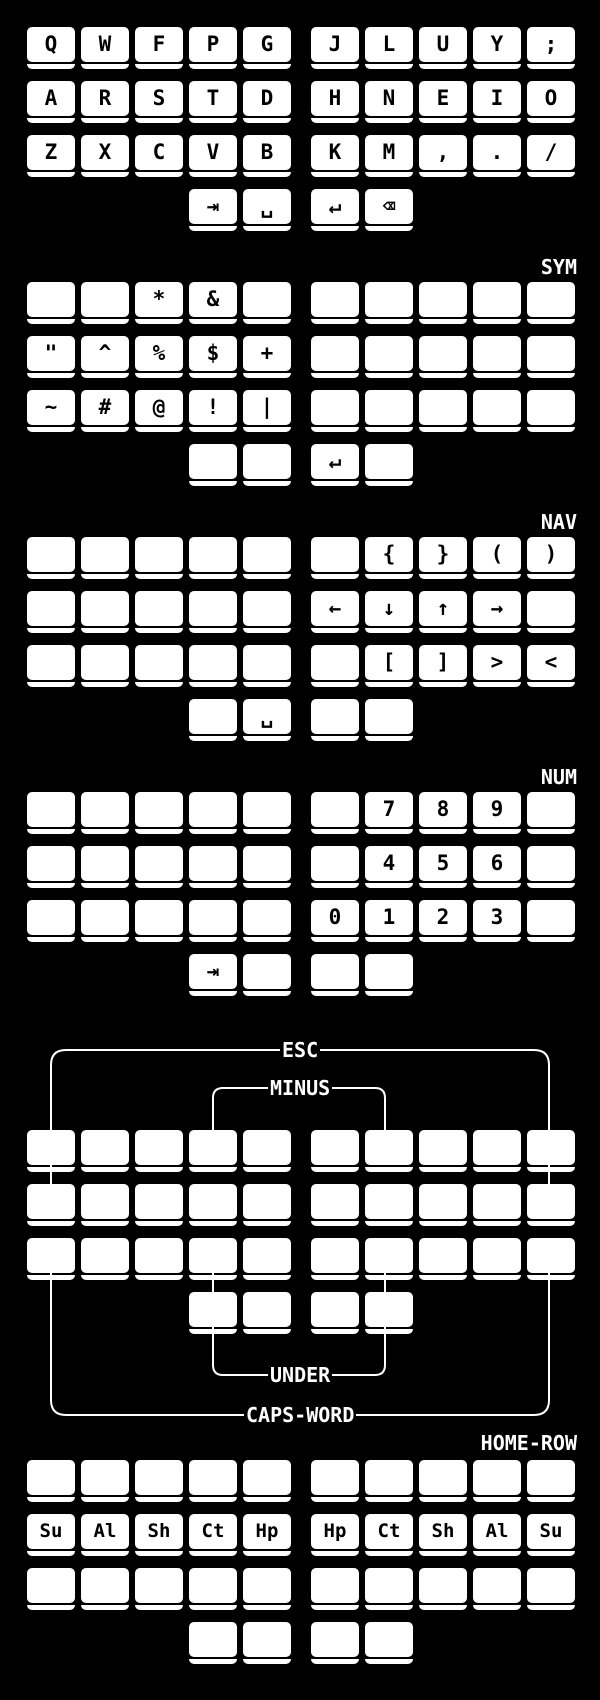 The width and height of the screenshot is (600, 1700). I want to click on combo-label-caps-word: CAPS-WORD, so click(300, 1415).